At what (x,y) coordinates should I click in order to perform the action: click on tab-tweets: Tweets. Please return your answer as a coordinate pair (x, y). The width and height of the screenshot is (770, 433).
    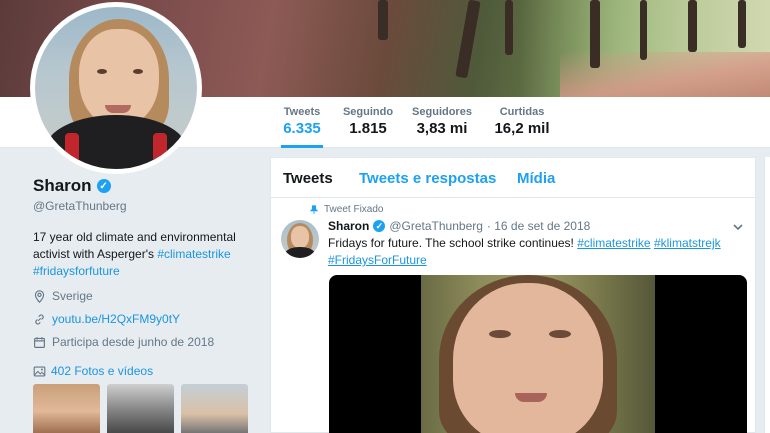
    Looking at the image, I should click on (308, 178).